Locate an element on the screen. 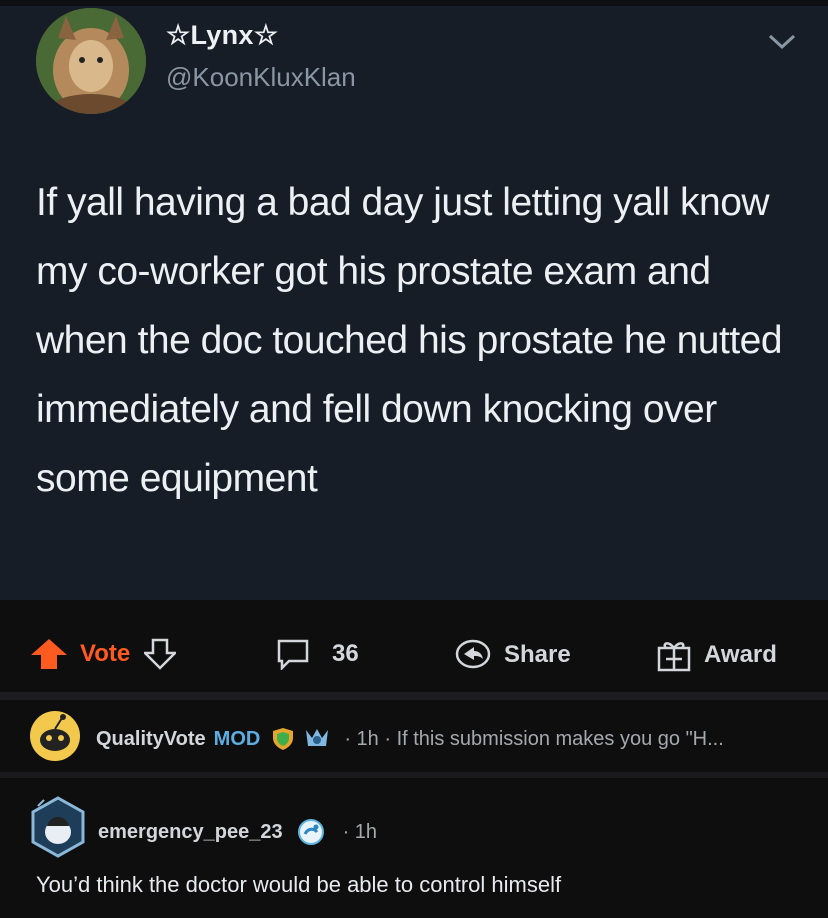 The height and width of the screenshot is (918, 828). comments-count: 36 is located at coordinates (345, 653).